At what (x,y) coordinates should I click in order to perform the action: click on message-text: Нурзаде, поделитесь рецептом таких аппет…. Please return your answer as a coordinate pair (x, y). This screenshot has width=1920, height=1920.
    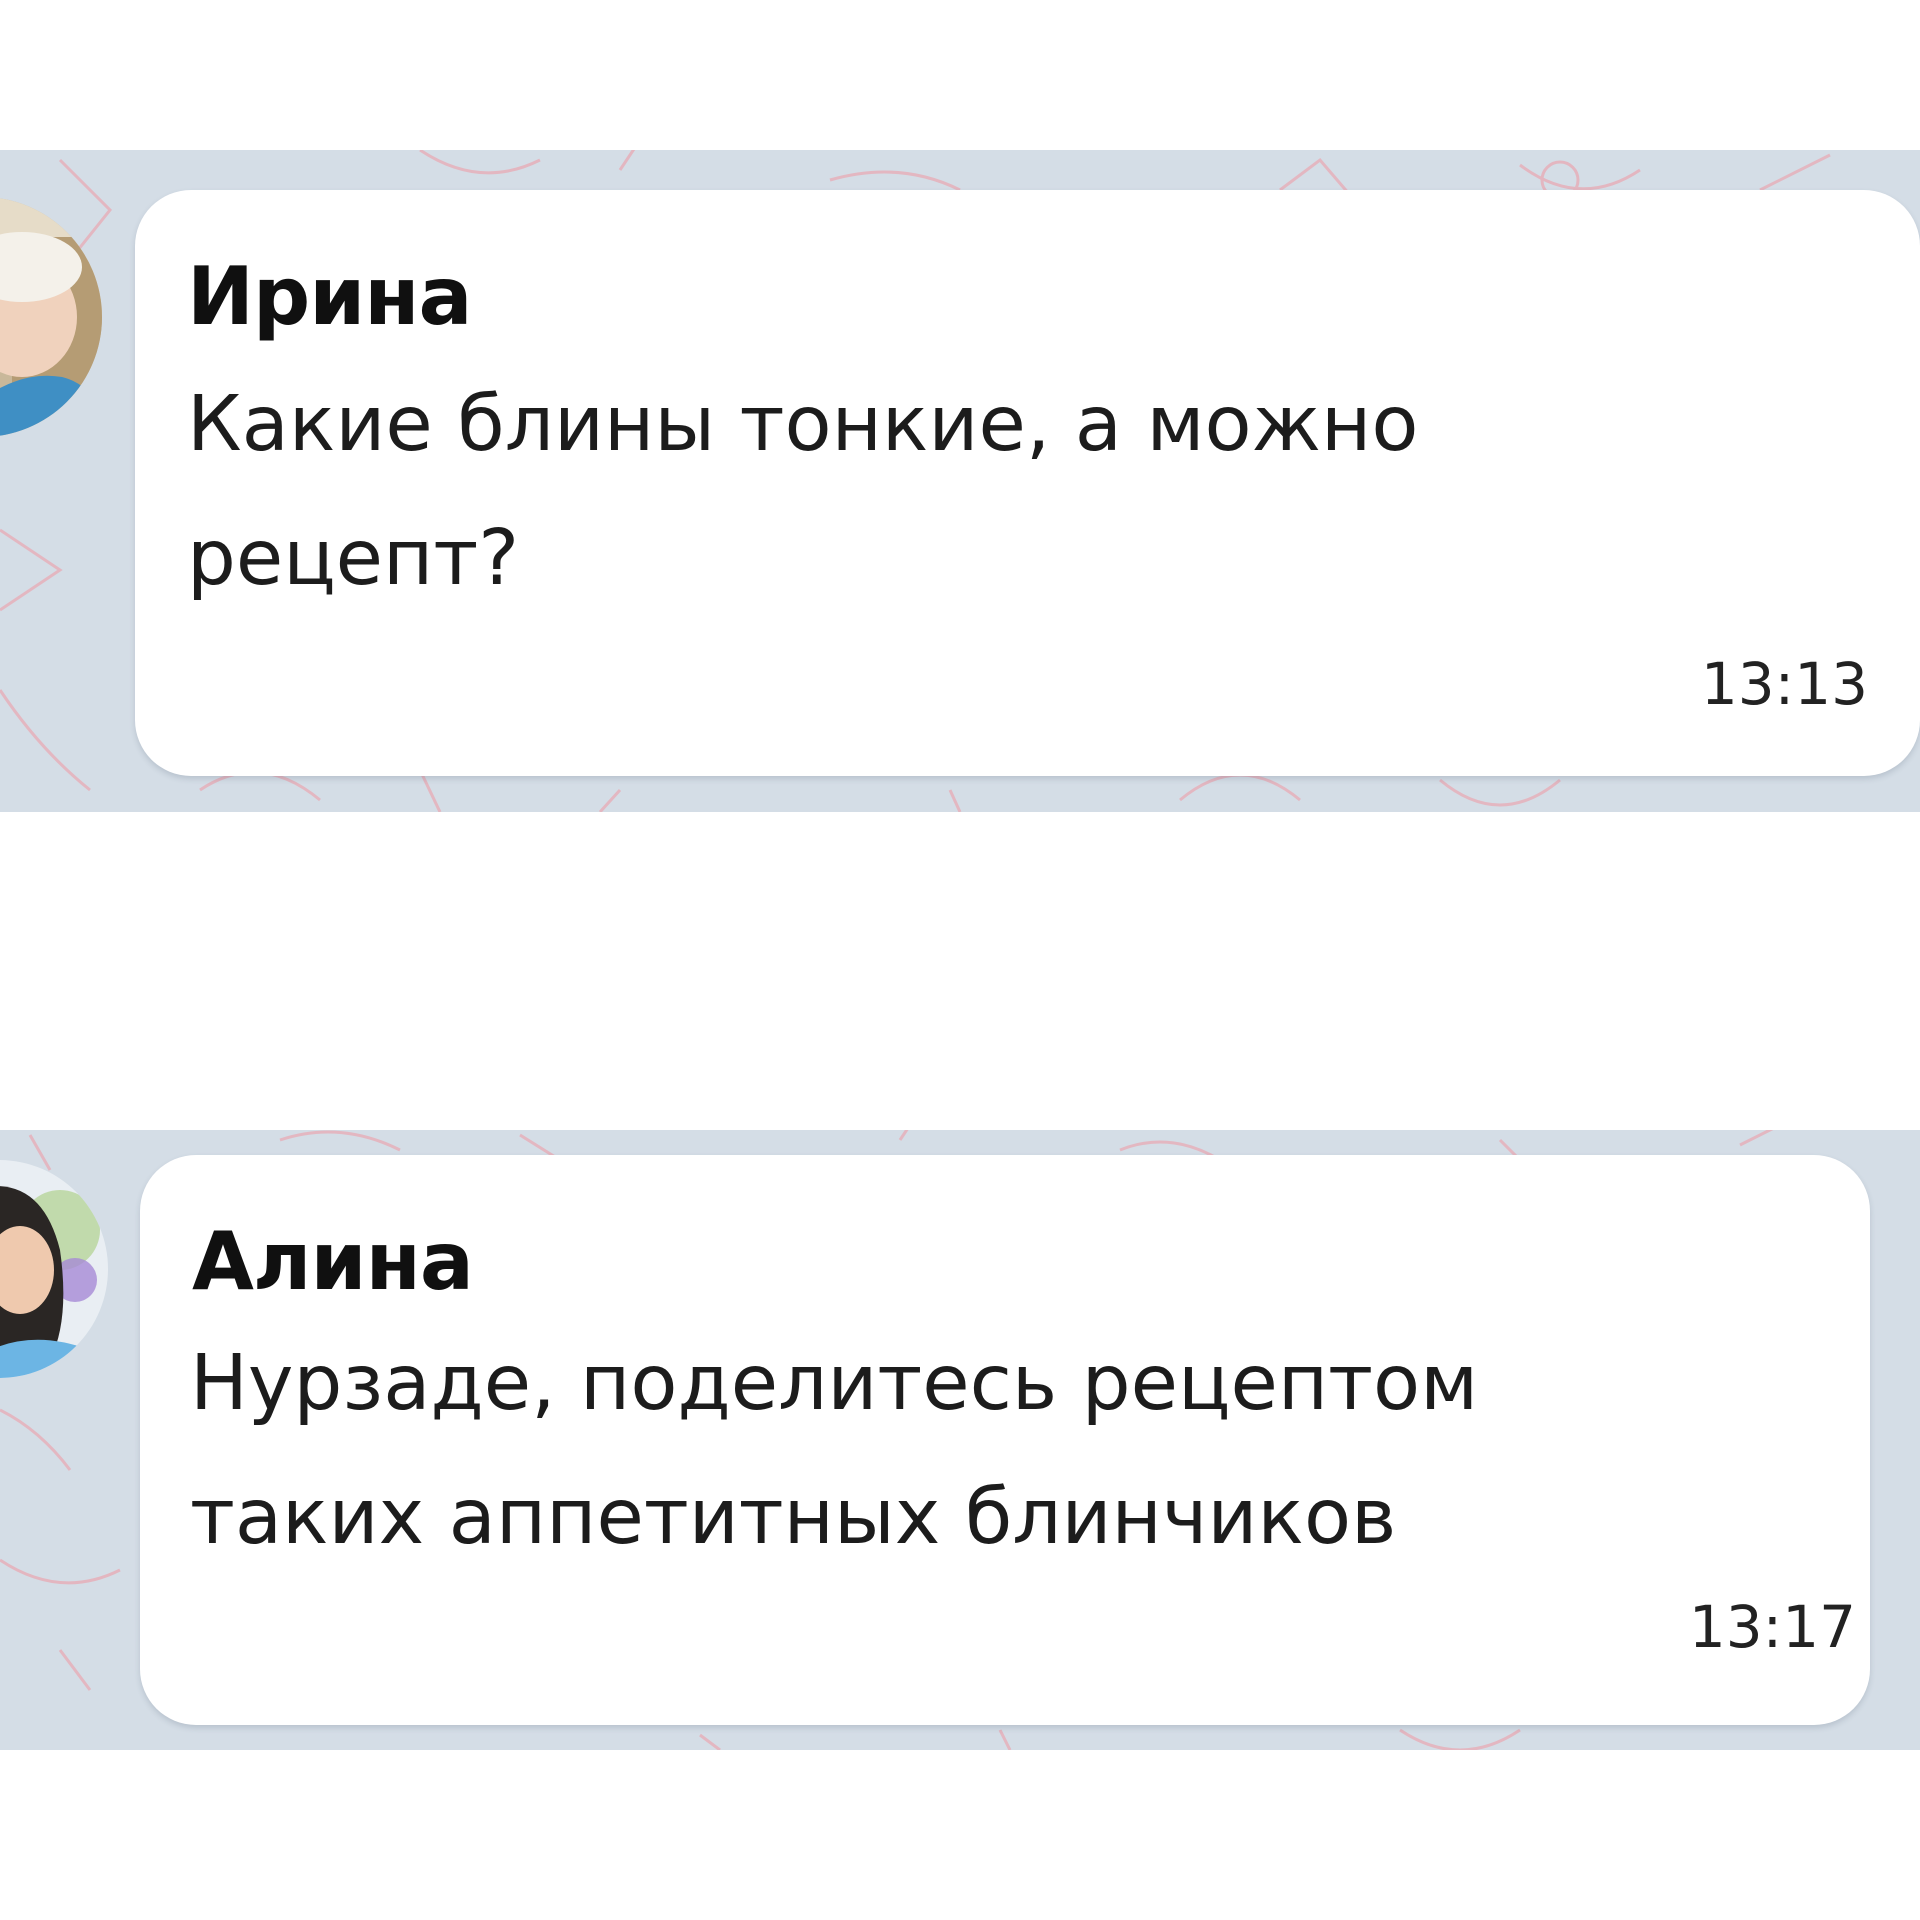
    Looking at the image, I should click on (834, 1450).